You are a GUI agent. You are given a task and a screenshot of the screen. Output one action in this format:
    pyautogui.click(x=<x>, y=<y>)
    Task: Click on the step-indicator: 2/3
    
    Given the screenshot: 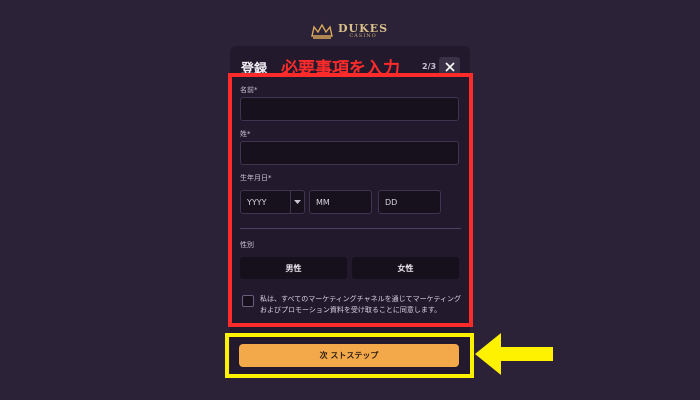 What is the action you would take?
    pyautogui.click(x=429, y=66)
    